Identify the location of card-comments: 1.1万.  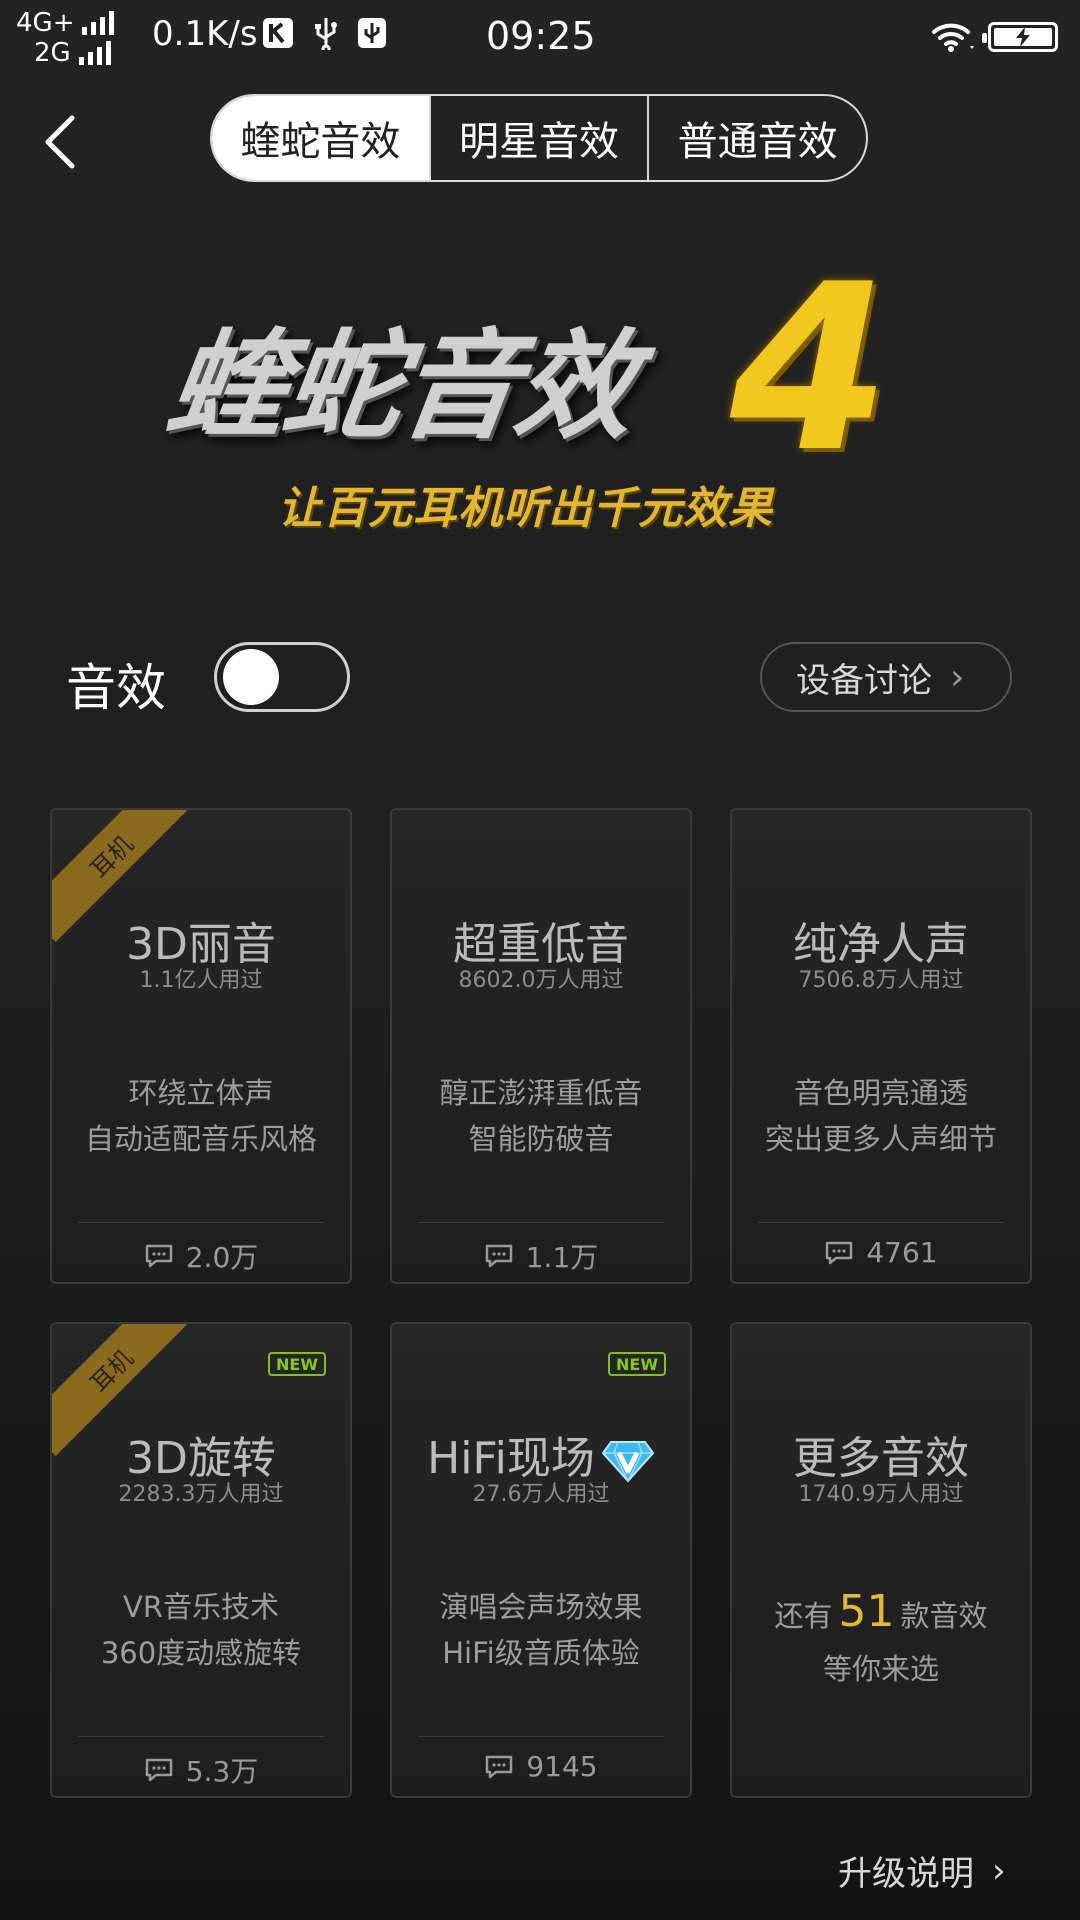
(541, 1256).